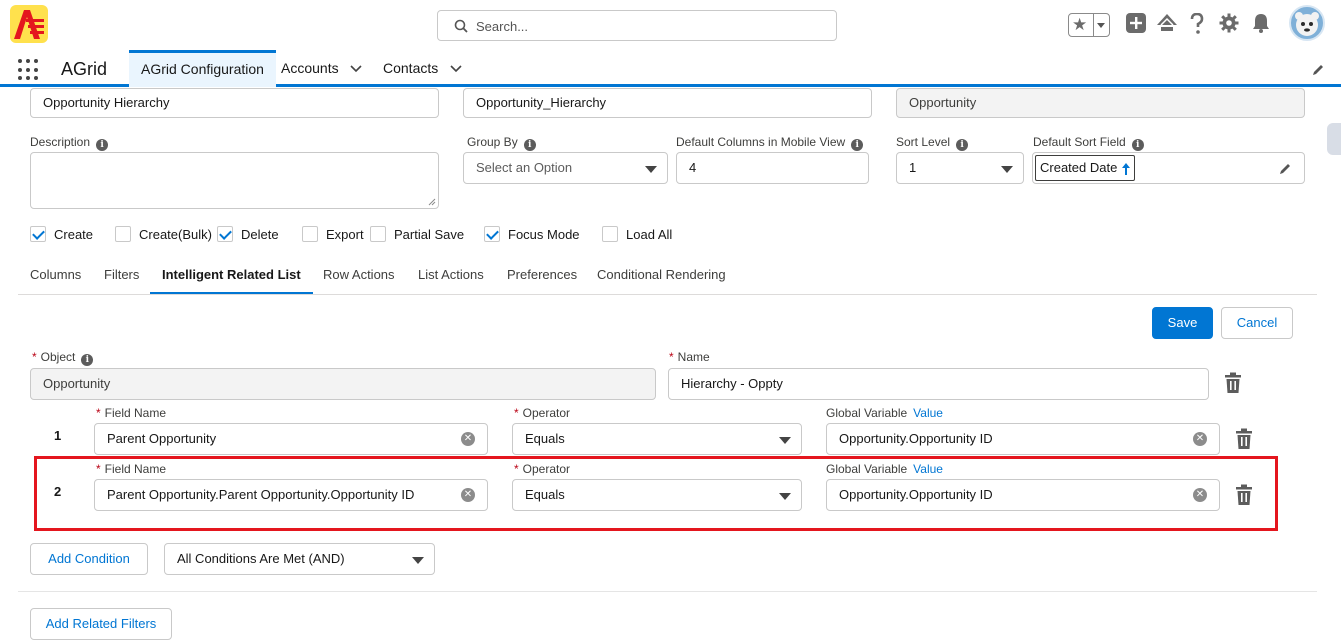  What do you see at coordinates (461, 26) in the screenshot?
I see `search-icon` at bounding box center [461, 26].